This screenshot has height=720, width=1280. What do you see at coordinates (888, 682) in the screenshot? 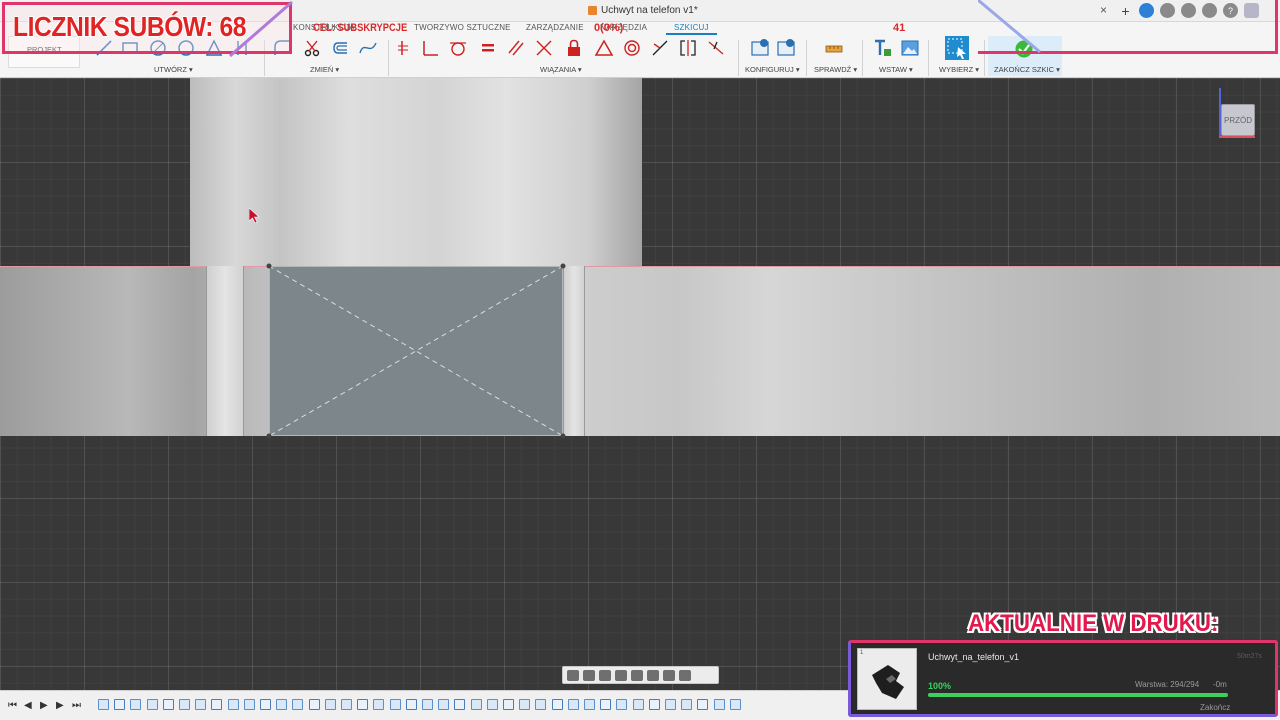
I see `phone-holder-thumbnail-icon` at bounding box center [888, 682].